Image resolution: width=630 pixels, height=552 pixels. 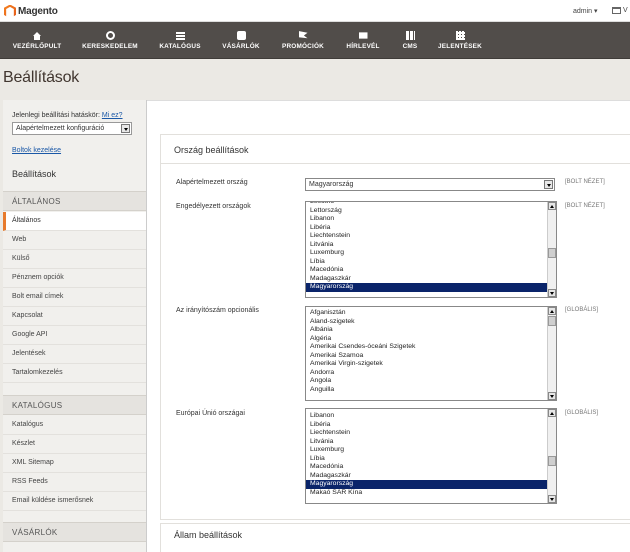 I want to click on scope-label: Jelenlegi beállítási hatáskör: Mi ez?, so click(x=67, y=115).